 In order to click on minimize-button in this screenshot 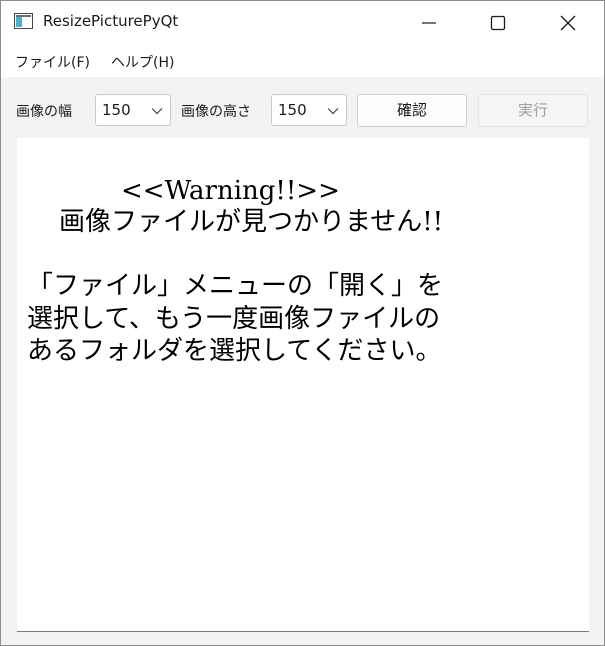, I will do `click(429, 23)`.